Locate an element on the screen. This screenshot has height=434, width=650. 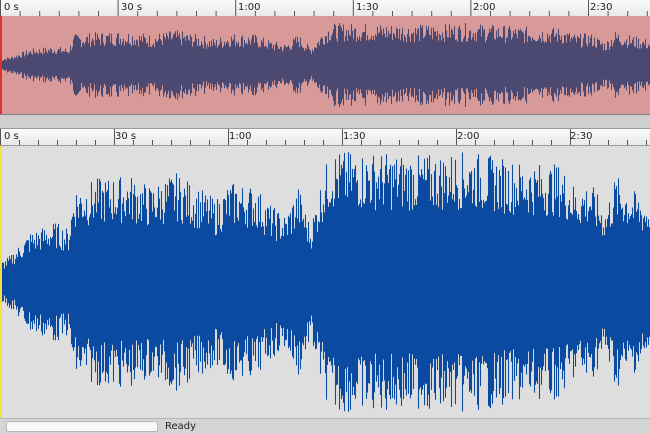
panel-separator is located at coordinates (325, 122).